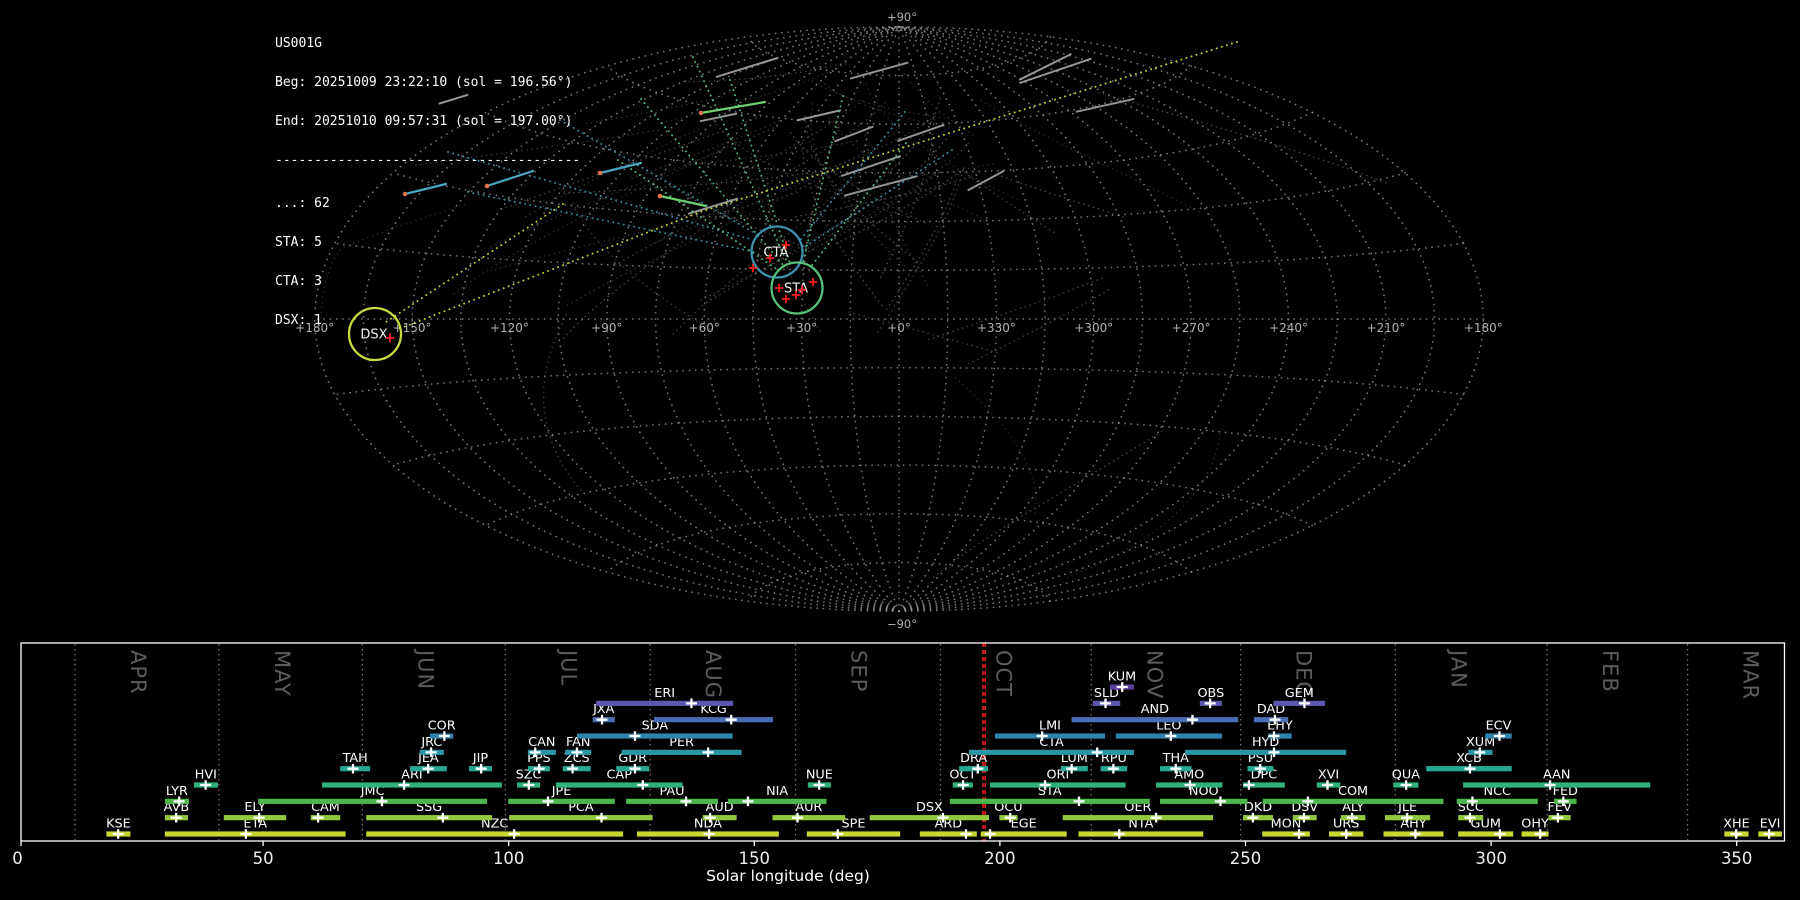 Image resolution: width=1800 pixels, height=900 pixels. Describe the element at coordinates (902, 17) in the screenshot. I see `map-pole-label-top: +90°` at that location.